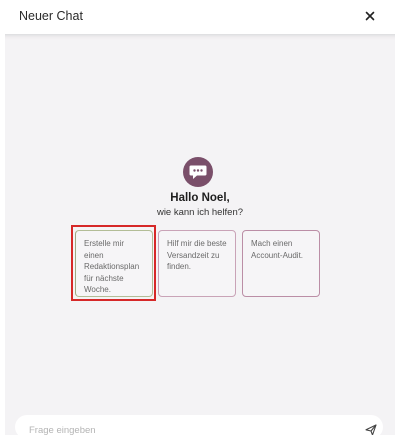  Describe the element at coordinates (200, 17) in the screenshot. I see `chat-header: Neuer Chat` at that location.